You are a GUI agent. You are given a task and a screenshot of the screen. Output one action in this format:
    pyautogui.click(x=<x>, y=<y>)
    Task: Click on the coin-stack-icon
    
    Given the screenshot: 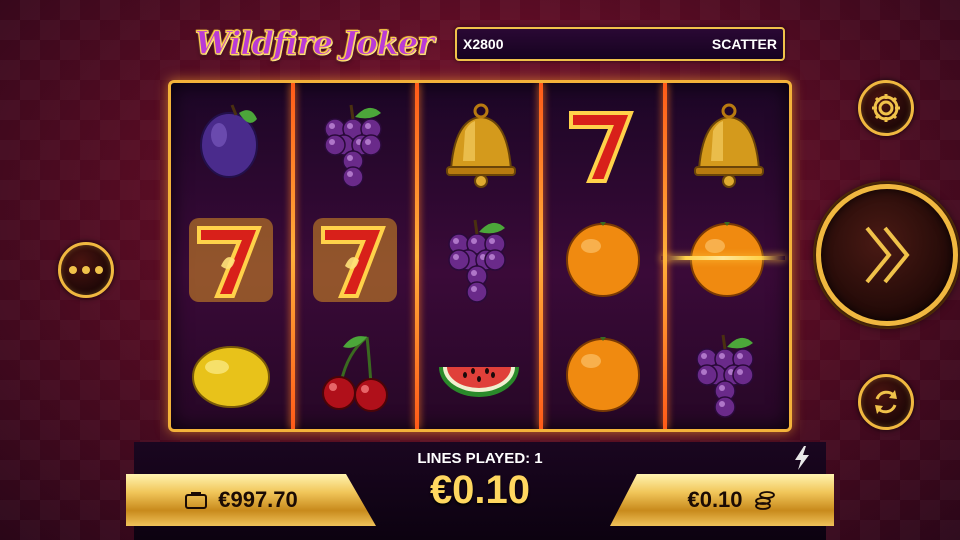 What is the action you would take?
    pyautogui.click(x=764, y=500)
    